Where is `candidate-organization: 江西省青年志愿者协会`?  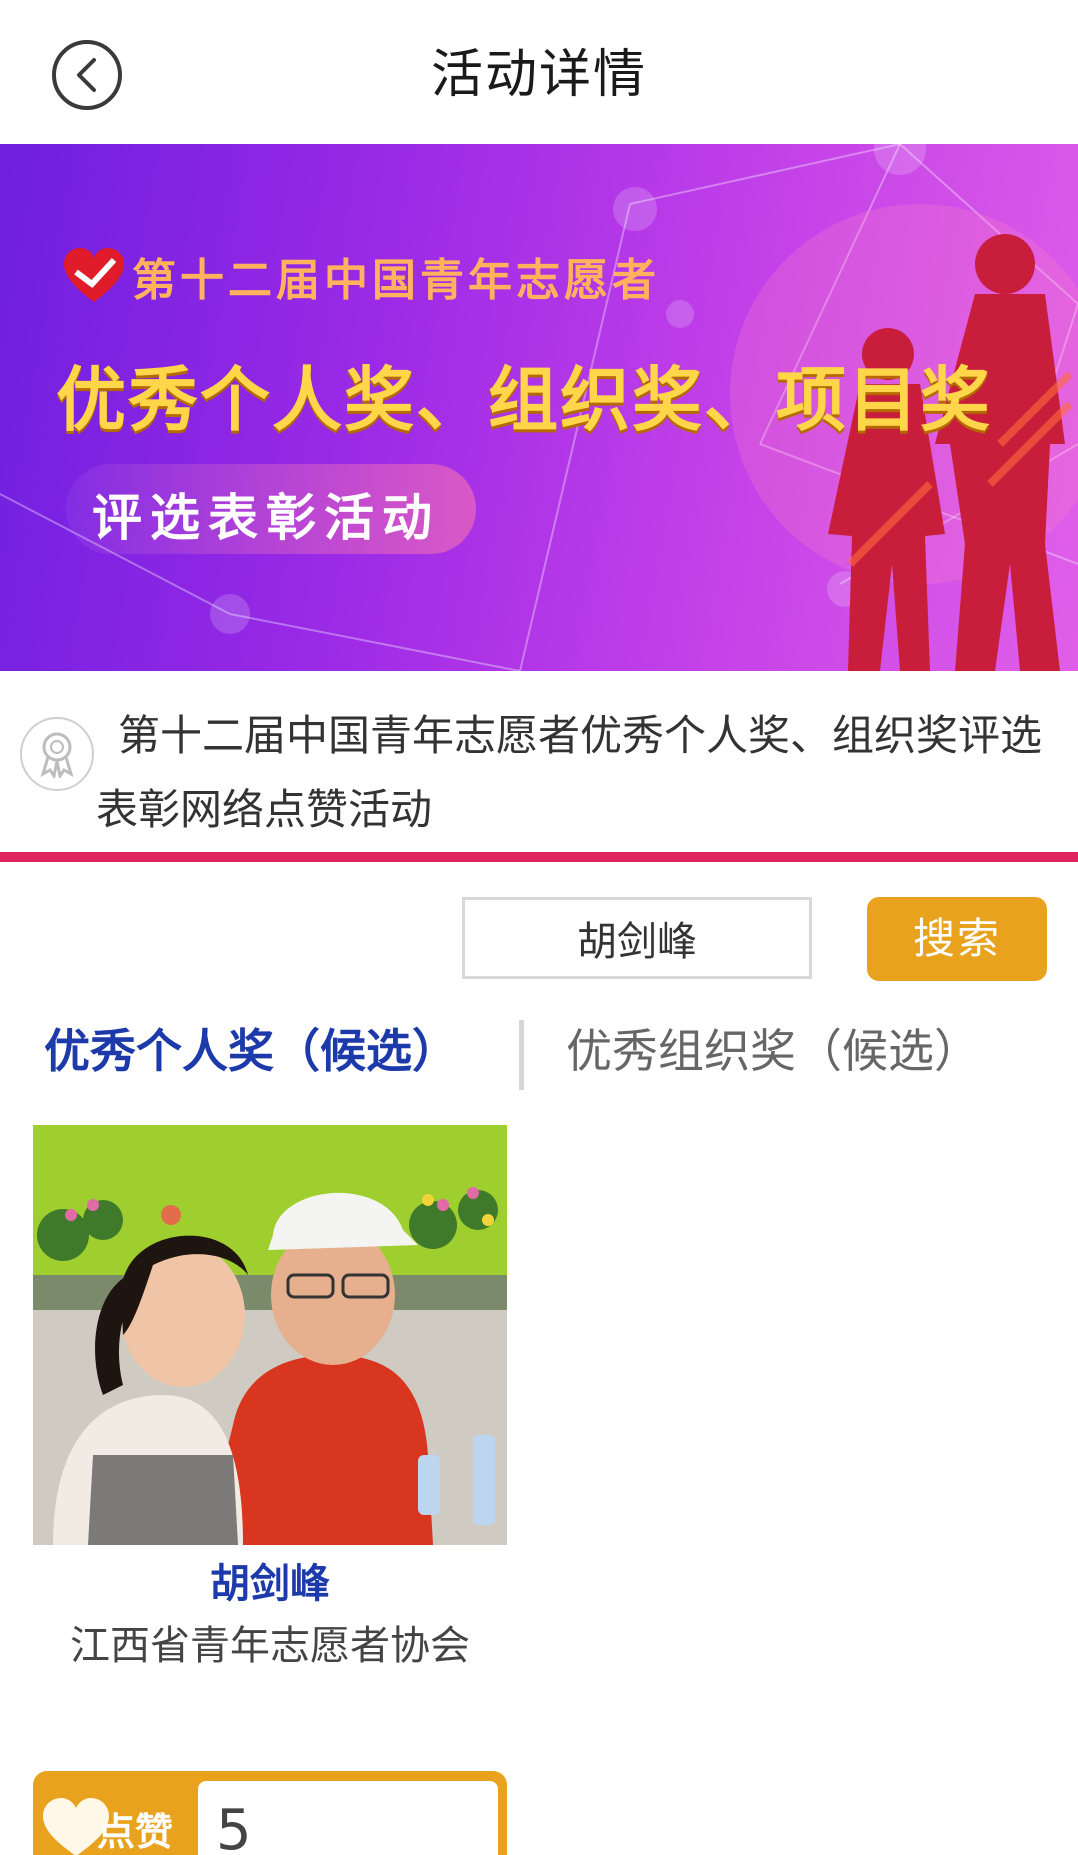 candidate-organization: 江西省青年志愿者协会 is located at coordinates (270, 1646).